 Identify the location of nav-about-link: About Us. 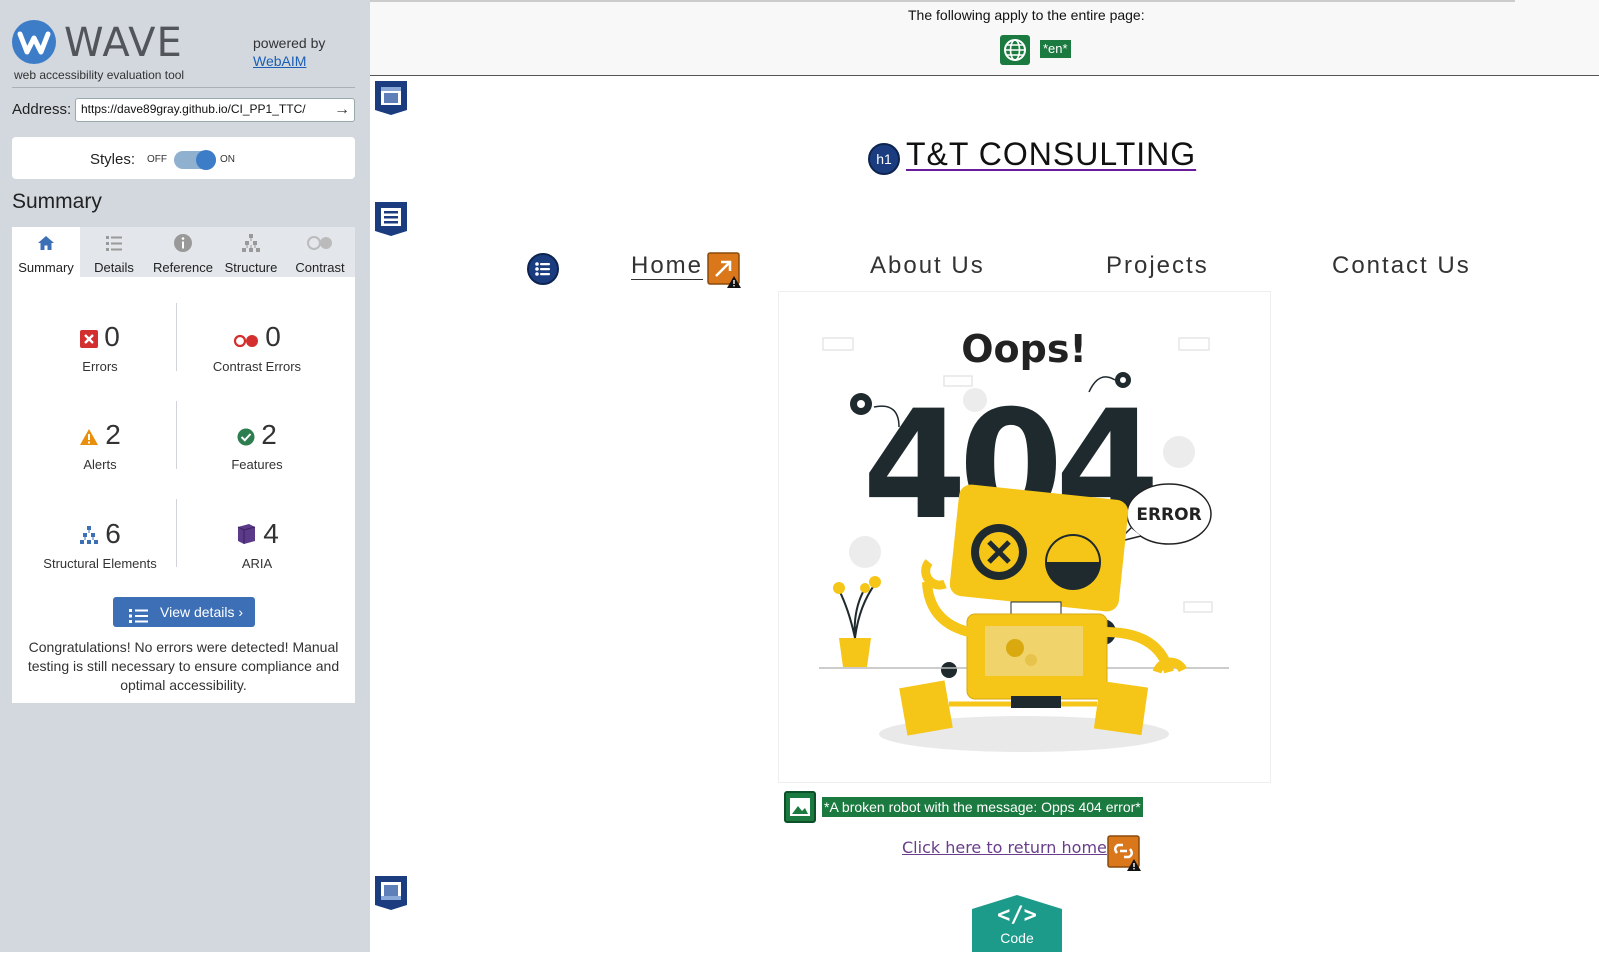
(927, 266).